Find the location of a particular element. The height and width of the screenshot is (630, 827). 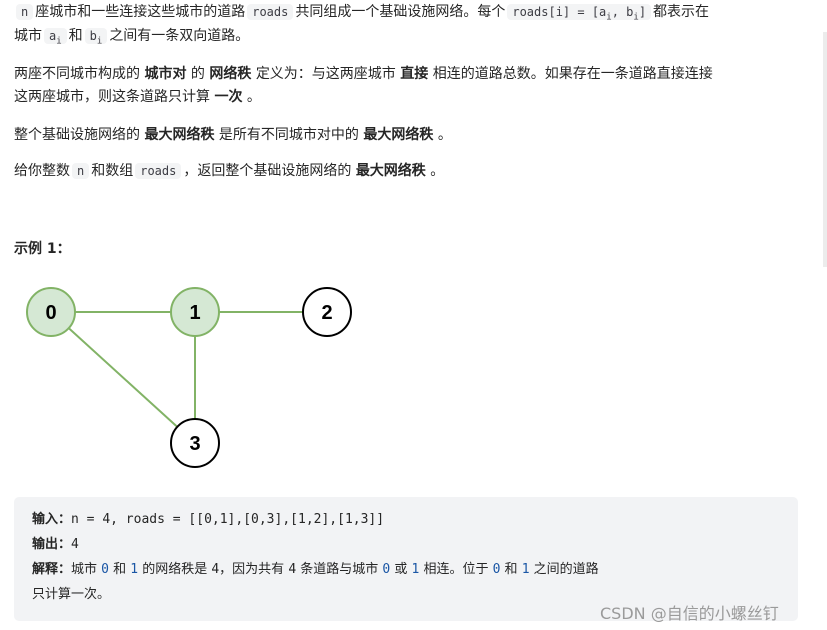

code-part: roads[i] = [a is located at coordinates (559, 12).